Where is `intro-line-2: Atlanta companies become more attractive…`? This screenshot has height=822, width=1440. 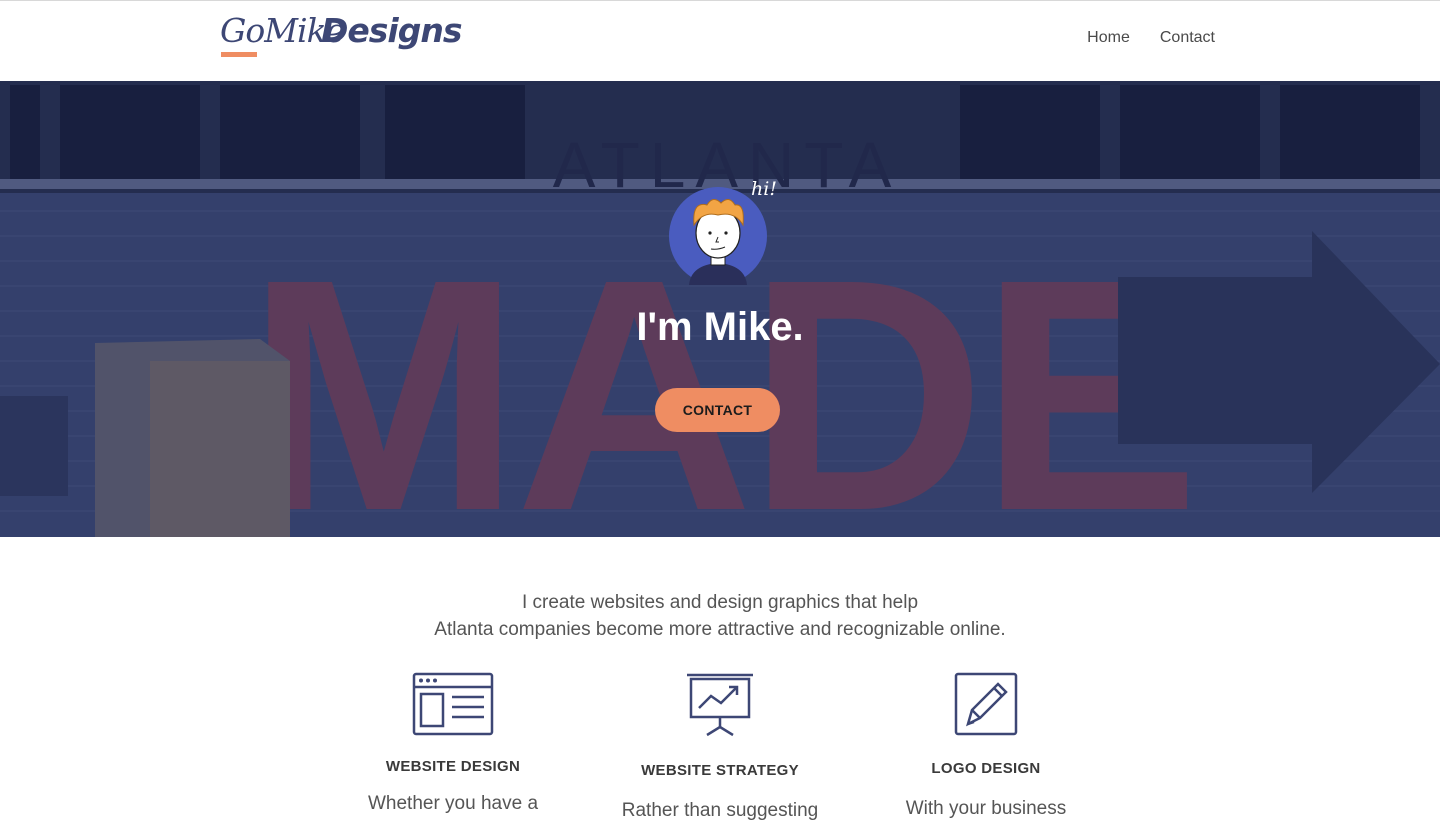 intro-line-2: Atlanta companies become more attractive… is located at coordinates (720, 629).